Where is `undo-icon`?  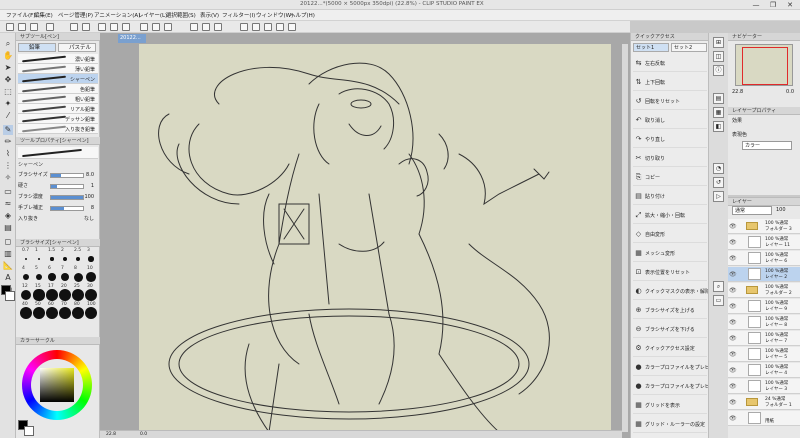
undo-icon is located at coordinates (74, 27).